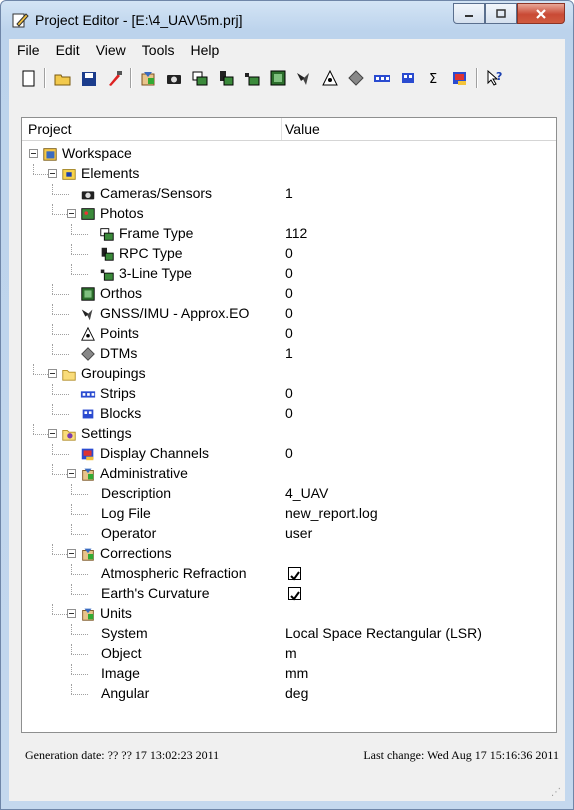 Image resolution: width=574 pixels, height=810 pixels. What do you see at coordinates (289, 614) in the screenshot?
I see `tree-row-units: Units` at bounding box center [289, 614].